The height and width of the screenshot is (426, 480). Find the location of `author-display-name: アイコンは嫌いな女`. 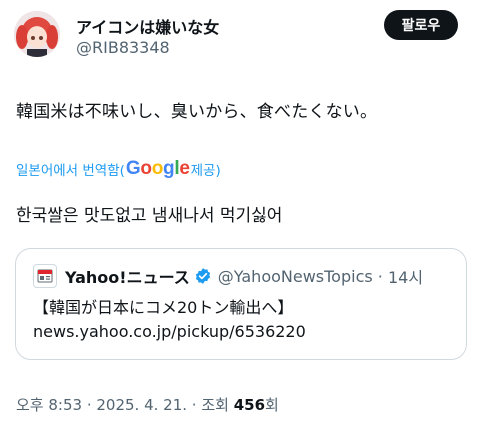

author-display-name: アイコンは嫌いな女 is located at coordinates (147, 26).